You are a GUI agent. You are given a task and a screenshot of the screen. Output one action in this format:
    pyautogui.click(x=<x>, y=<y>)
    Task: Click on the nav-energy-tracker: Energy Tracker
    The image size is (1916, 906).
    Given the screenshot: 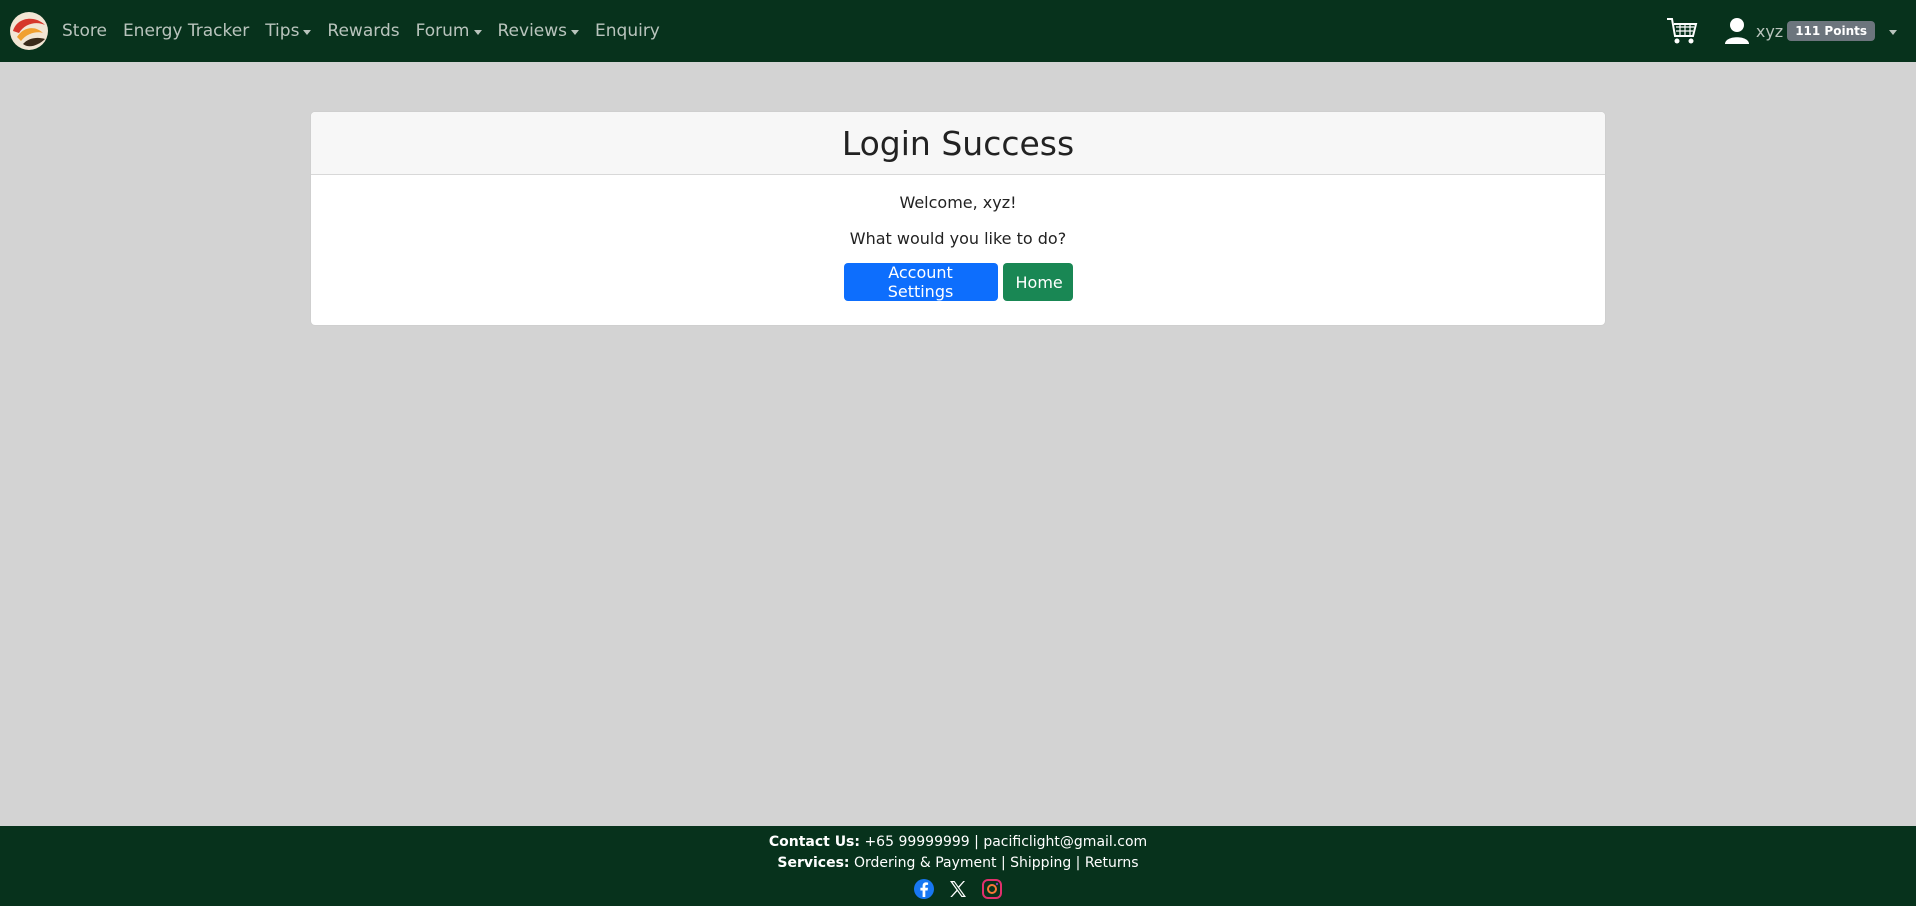 What is the action you would take?
    pyautogui.click(x=186, y=31)
    